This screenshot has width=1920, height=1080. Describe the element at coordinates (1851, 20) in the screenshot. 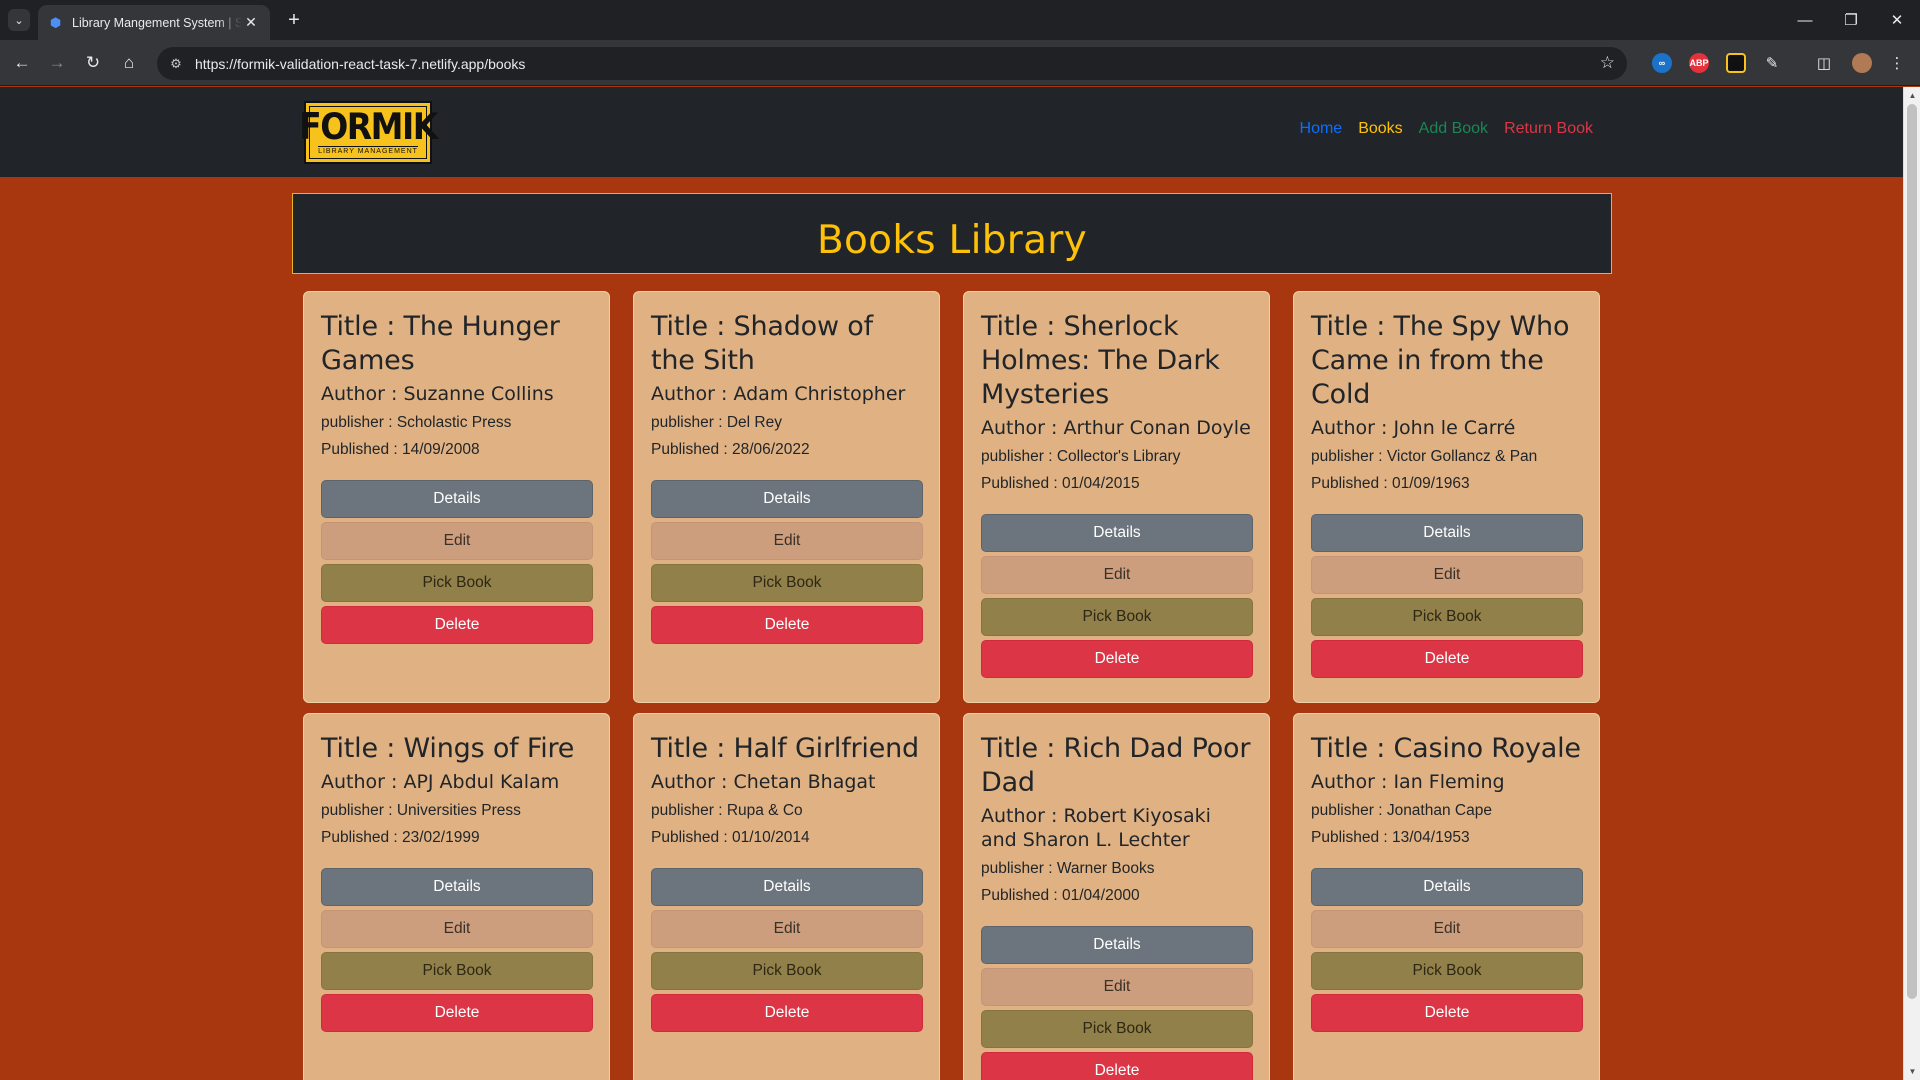

I see `restore-window-icon: ❐` at that location.